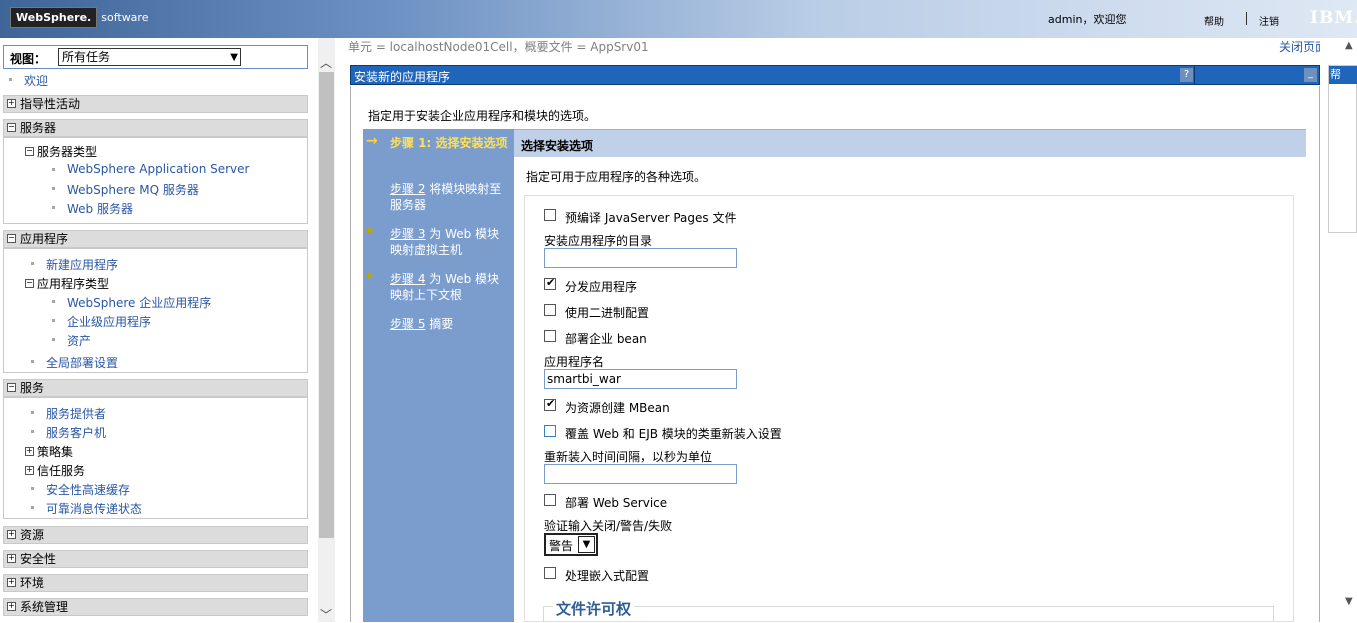 This screenshot has width=1357, height=623. I want to click on deploy-ejb-label: 部署企业 bean, so click(606, 339).